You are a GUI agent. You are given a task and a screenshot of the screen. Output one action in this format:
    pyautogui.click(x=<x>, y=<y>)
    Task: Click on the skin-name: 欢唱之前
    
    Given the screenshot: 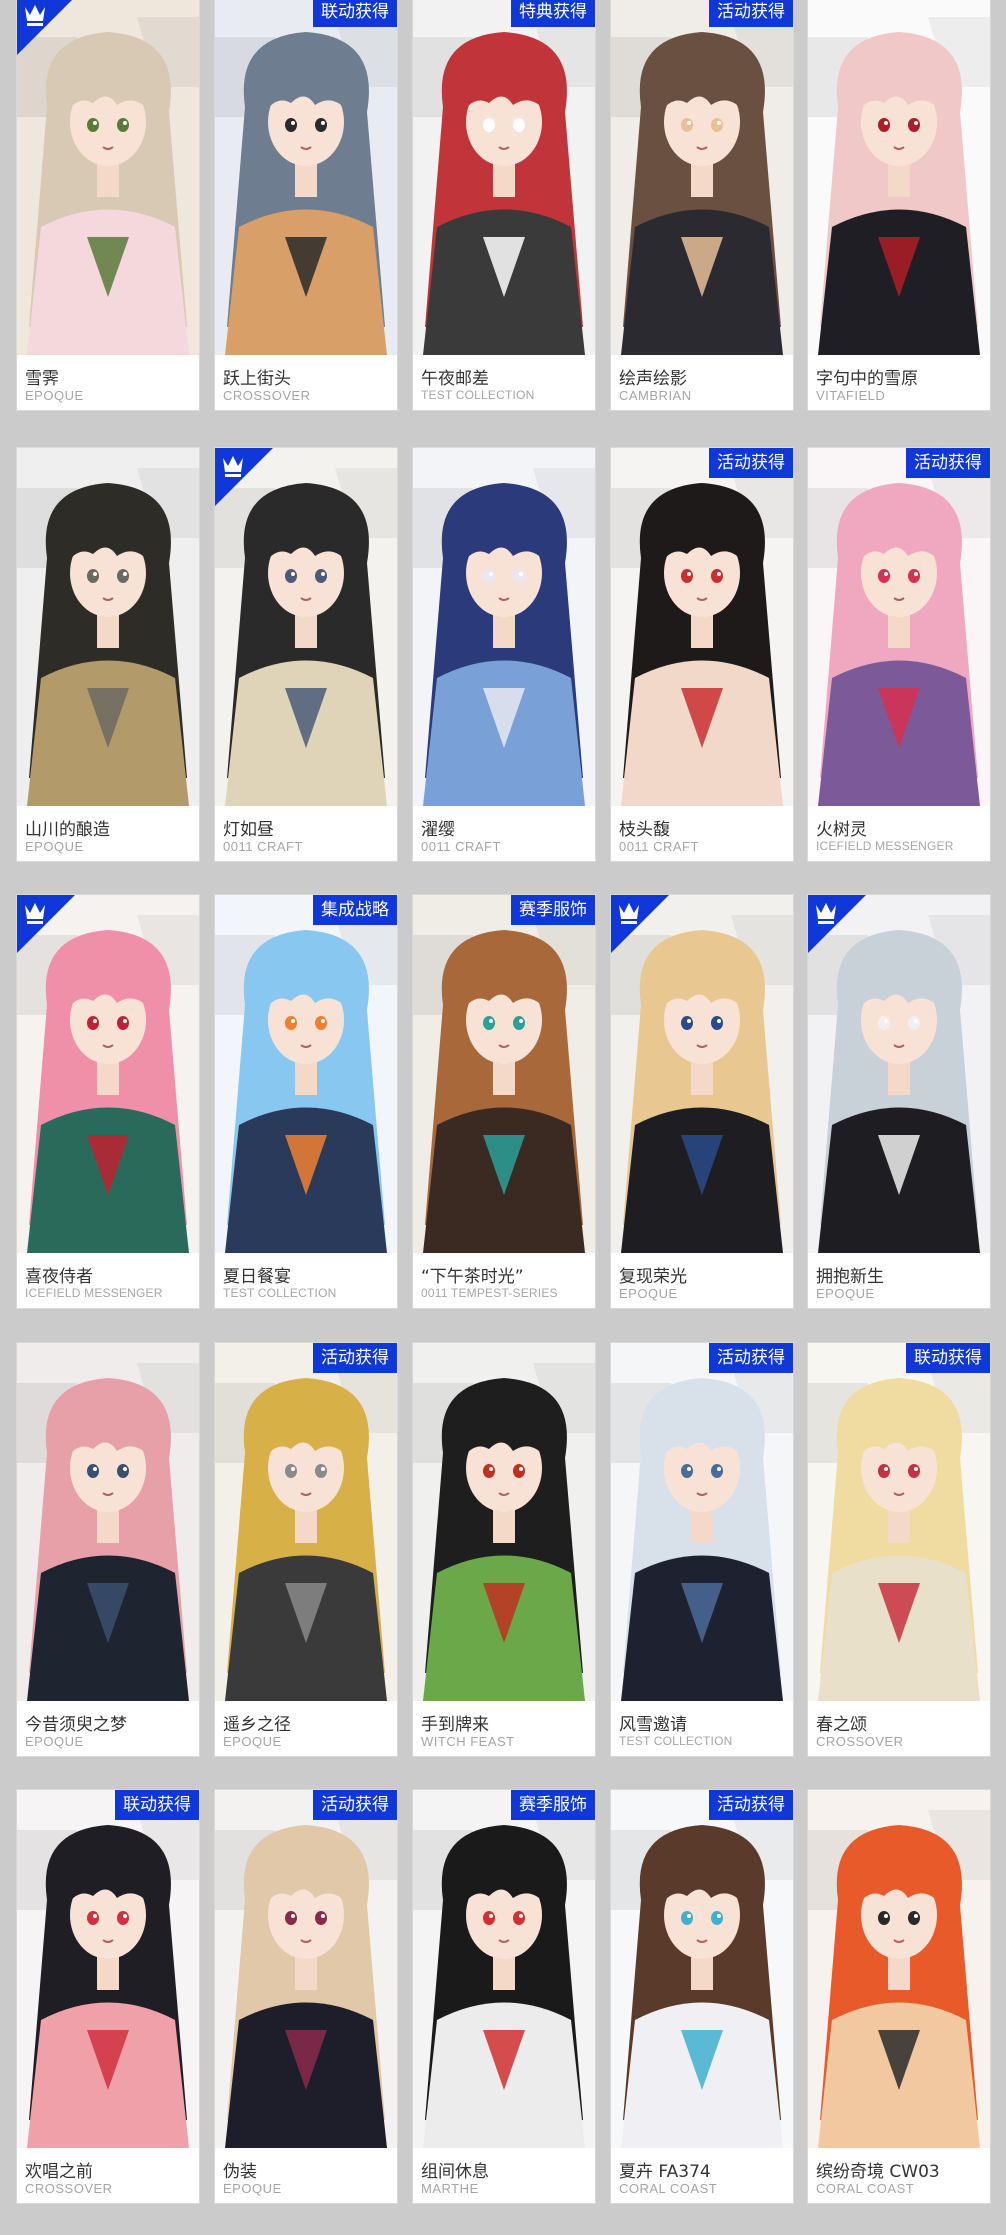 What is the action you would take?
    pyautogui.click(x=59, y=2172)
    